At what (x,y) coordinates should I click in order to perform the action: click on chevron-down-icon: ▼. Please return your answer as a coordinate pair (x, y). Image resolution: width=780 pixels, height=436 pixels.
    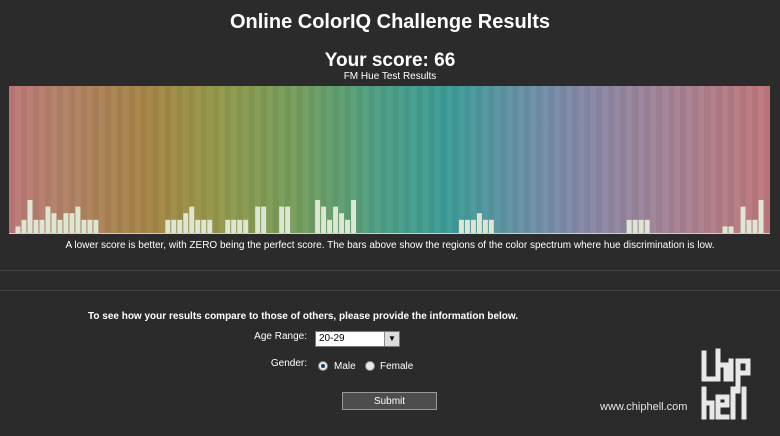
    Looking at the image, I should click on (391, 339).